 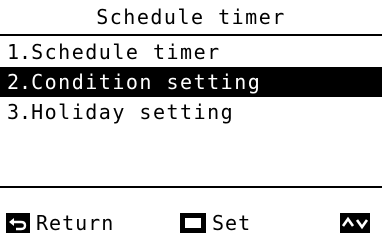 What do you see at coordinates (146, 82) in the screenshot?
I see `menu-item-label: Condition setting` at bounding box center [146, 82].